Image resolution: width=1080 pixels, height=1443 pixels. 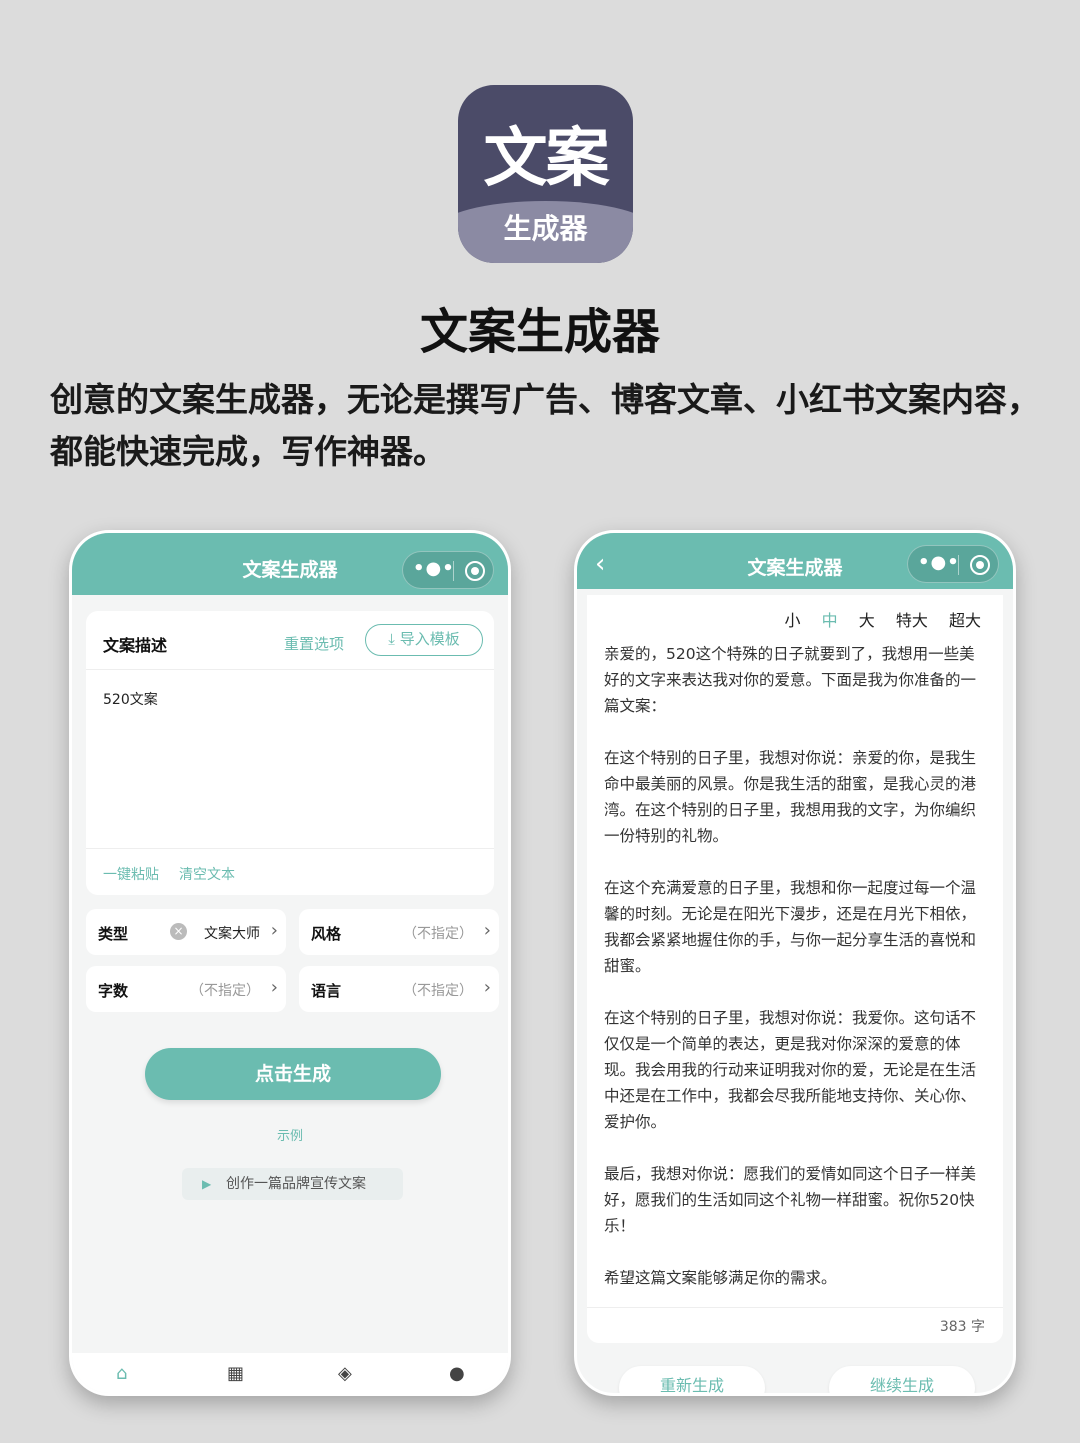 What do you see at coordinates (326, 934) in the screenshot?
I see `option-label: 风格` at bounding box center [326, 934].